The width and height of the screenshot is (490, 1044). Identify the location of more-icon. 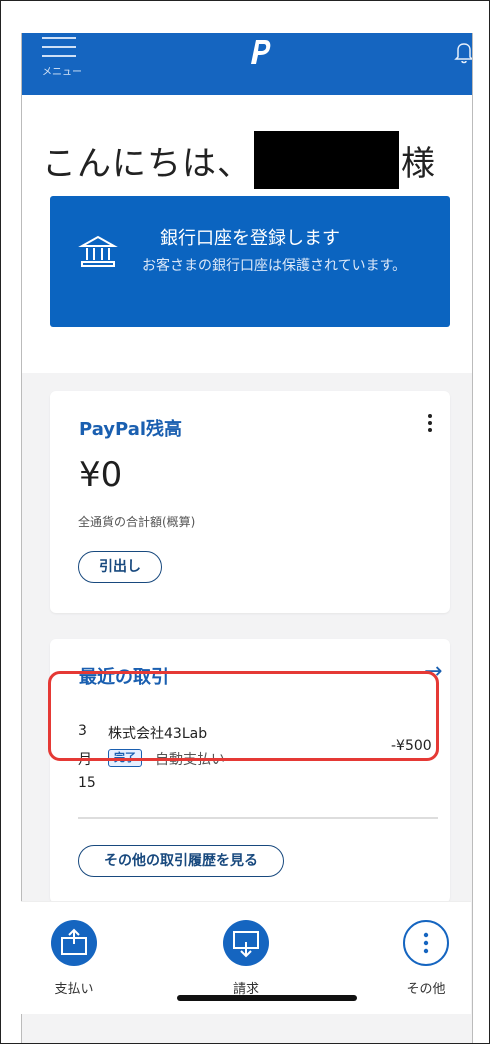
(426, 943).